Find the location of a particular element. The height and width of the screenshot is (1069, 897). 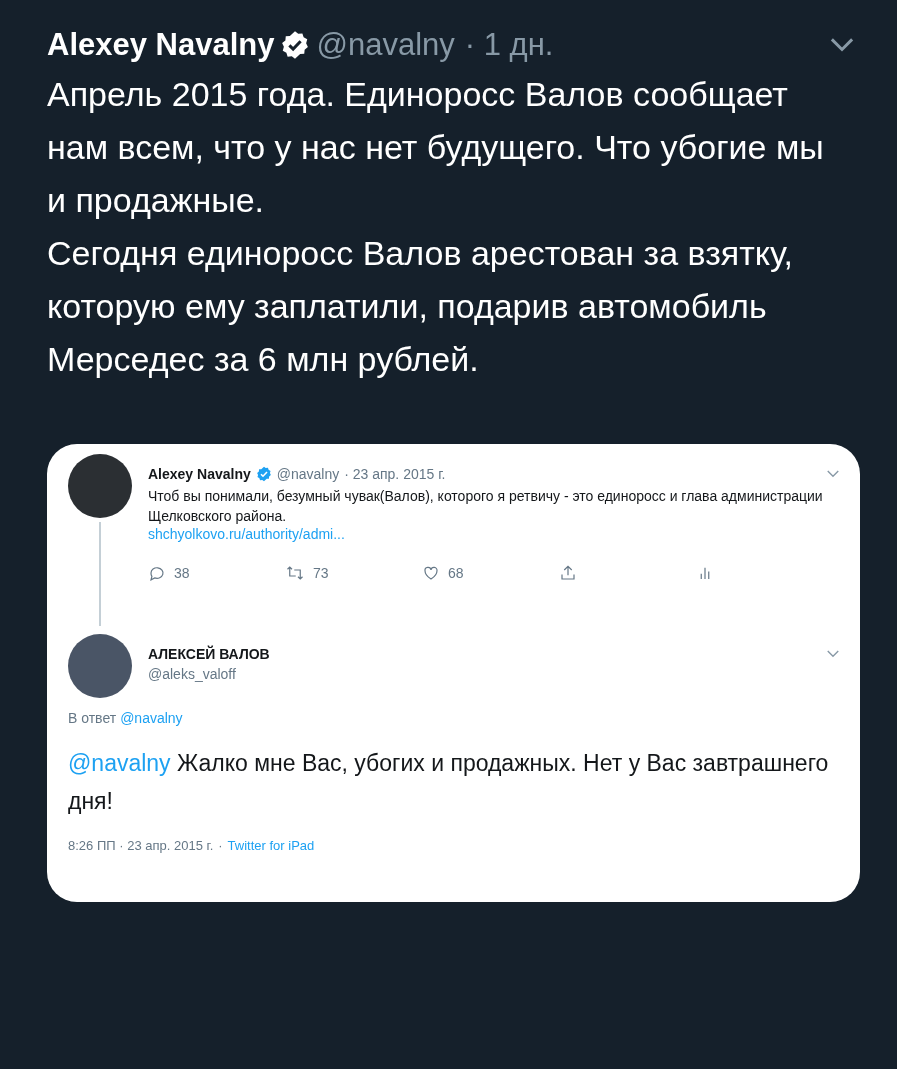

tweet-text: Апрель 2015 года. Единоросс Валов сообщает нам всем, что у нас нет будущего. Что убогие мы и продажные. is located at coordinates (436, 147).